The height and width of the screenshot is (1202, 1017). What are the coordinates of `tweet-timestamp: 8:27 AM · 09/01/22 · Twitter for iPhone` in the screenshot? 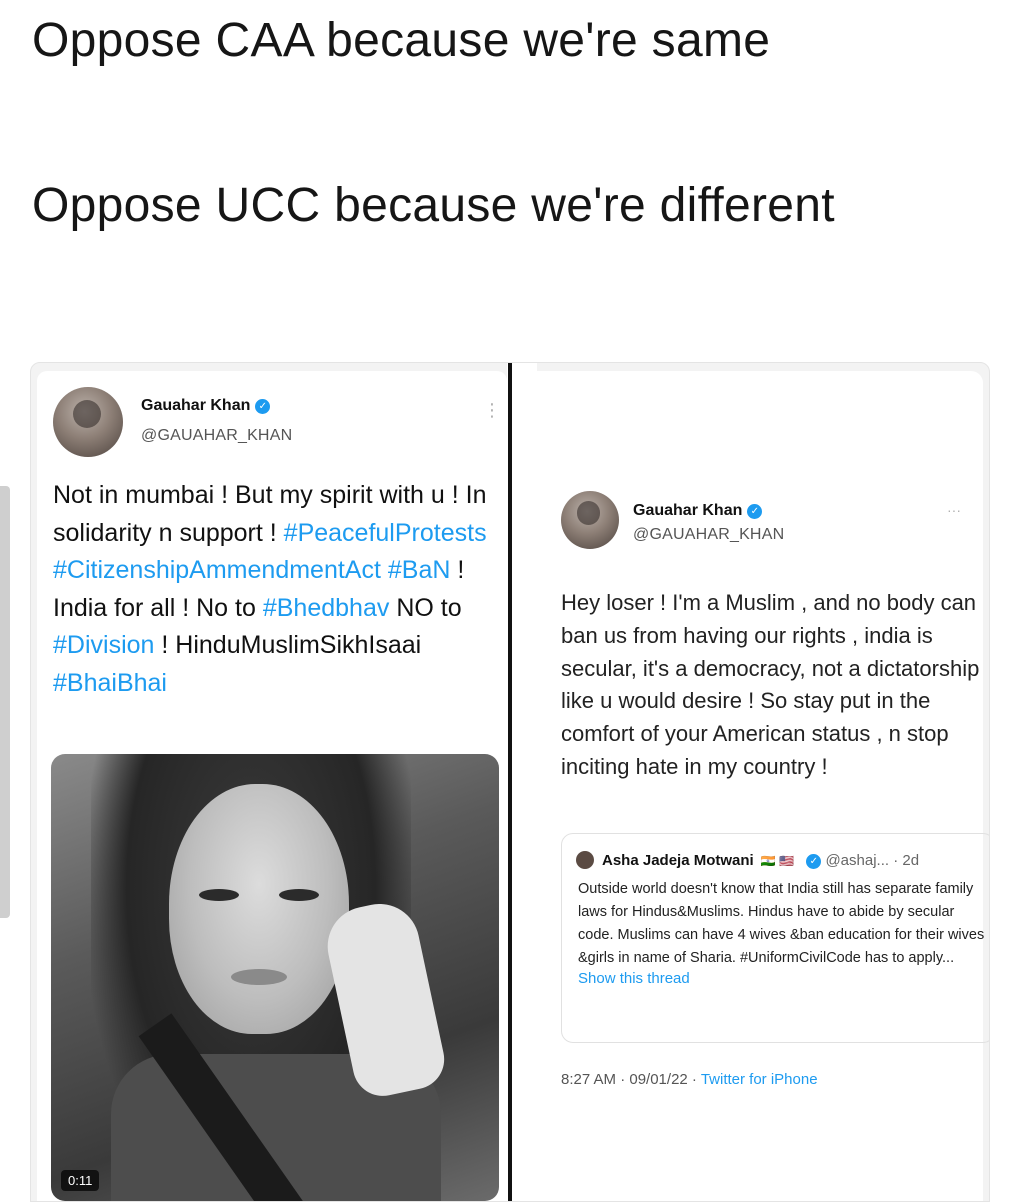 It's located at (689, 1079).